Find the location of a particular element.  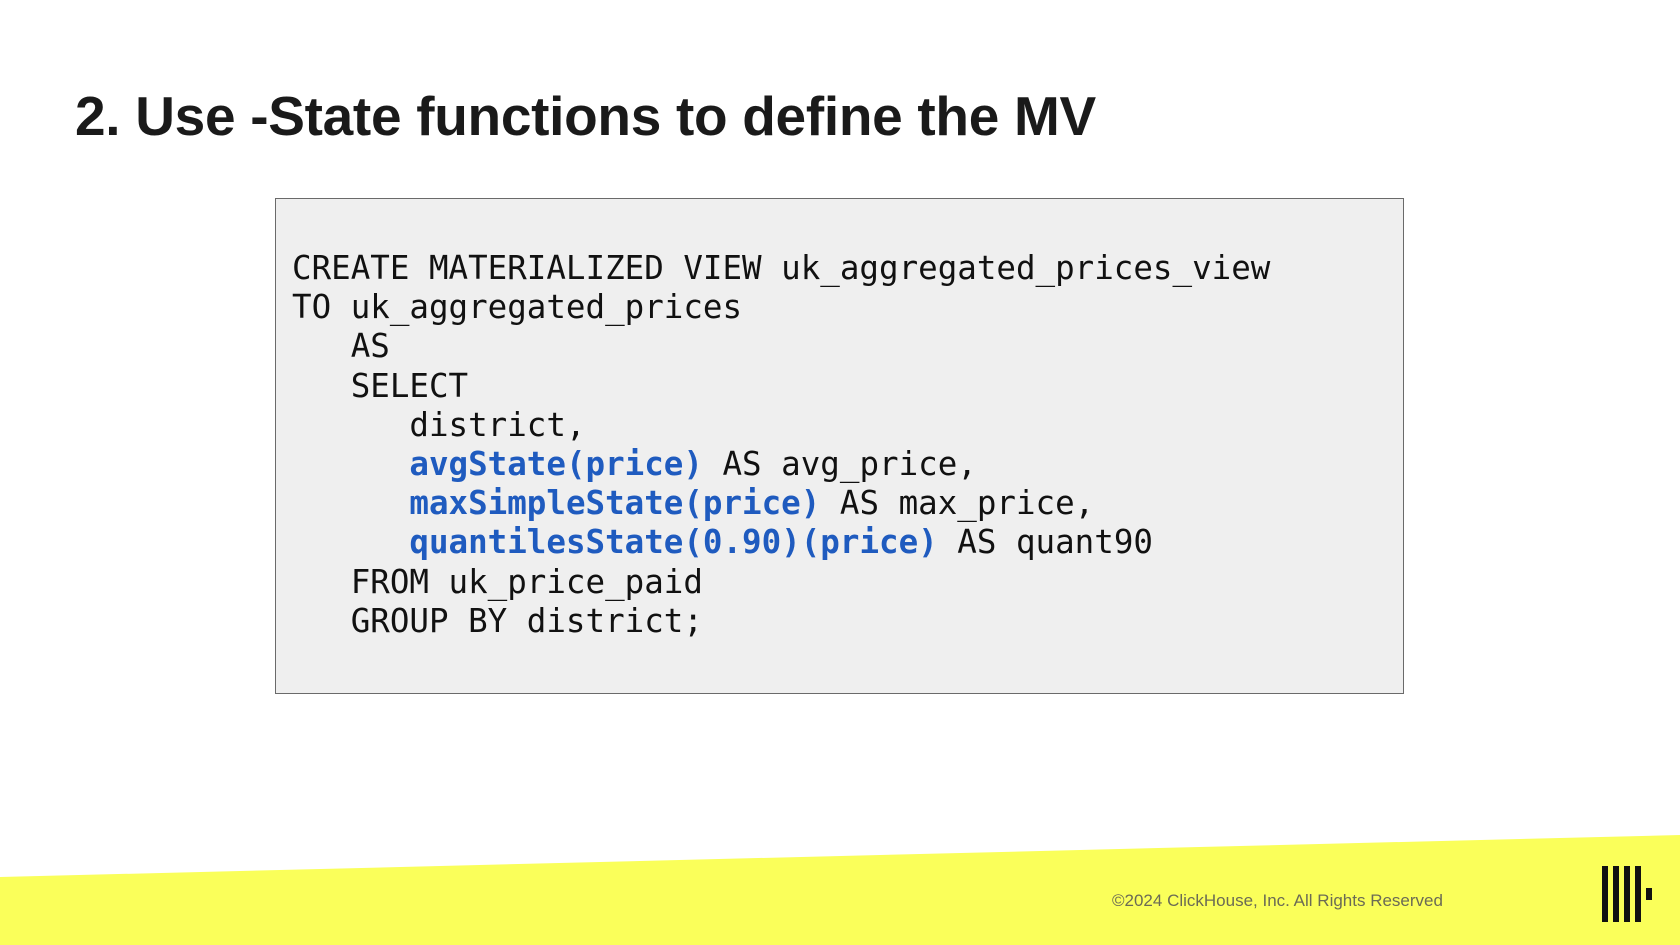

code-line: TO uk_aggregated_prices is located at coordinates (781, 307).